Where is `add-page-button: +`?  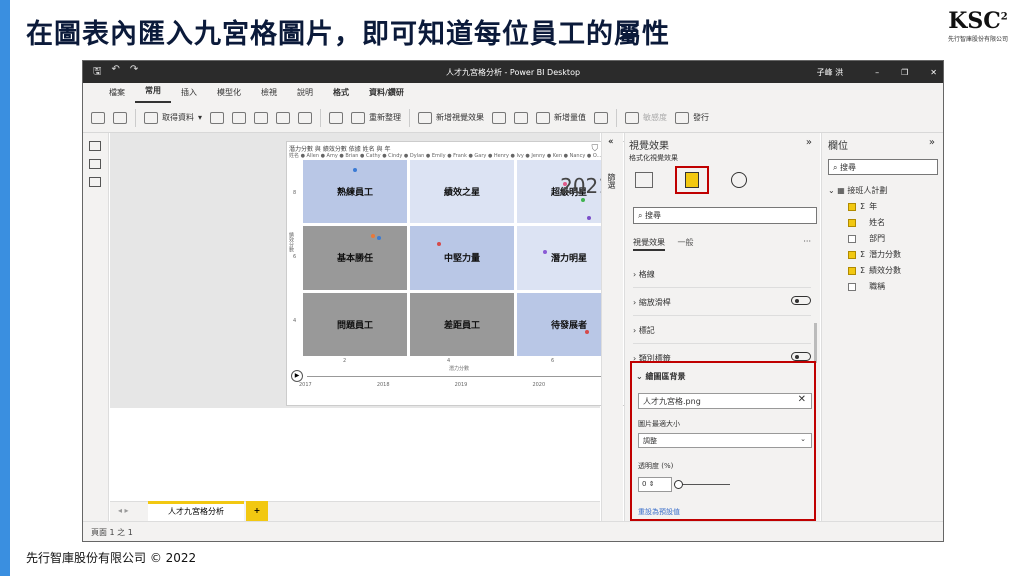 add-page-button: + is located at coordinates (257, 511).